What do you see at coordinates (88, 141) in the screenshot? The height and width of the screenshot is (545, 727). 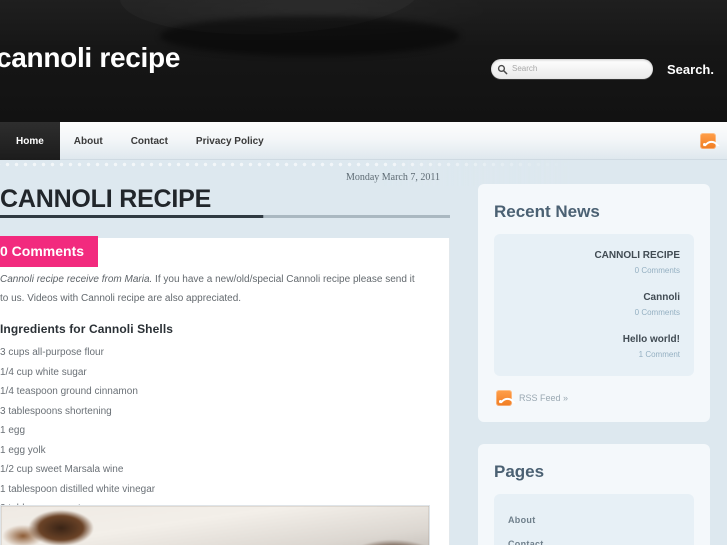 I see `nav-item-about: About` at bounding box center [88, 141].